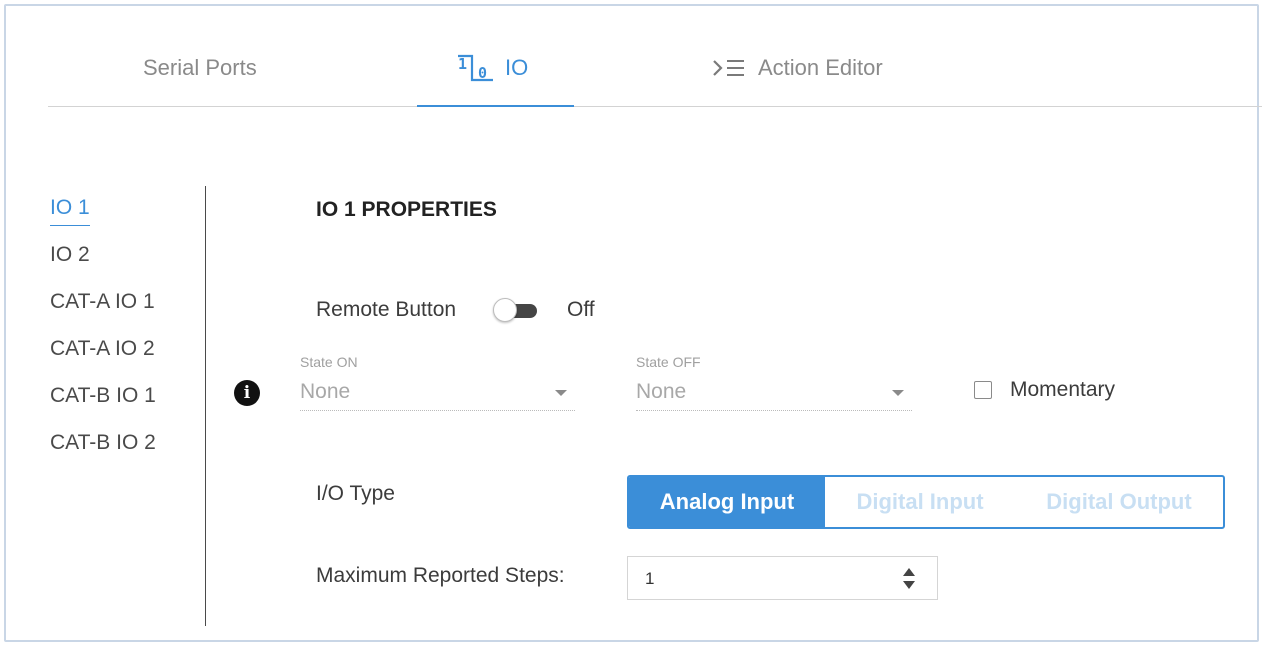  What do you see at coordinates (909, 579) in the screenshot?
I see `stepper-arrows-icon` at bounding box center [909, 579].